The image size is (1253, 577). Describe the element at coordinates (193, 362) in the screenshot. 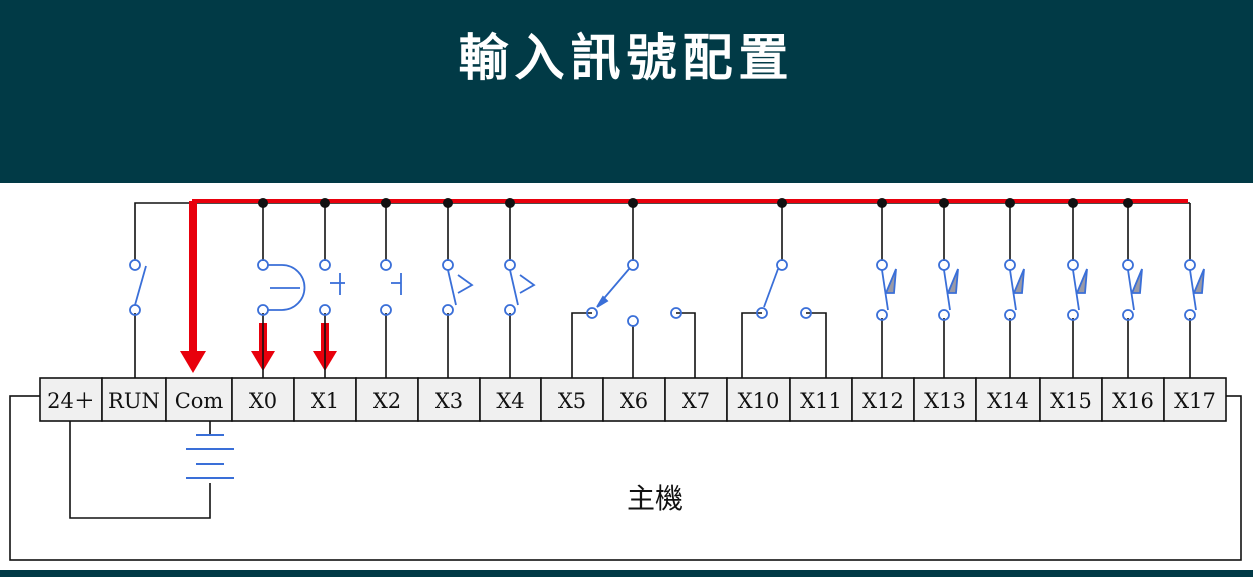

I see `current-flow-arrow-icon` at that location.